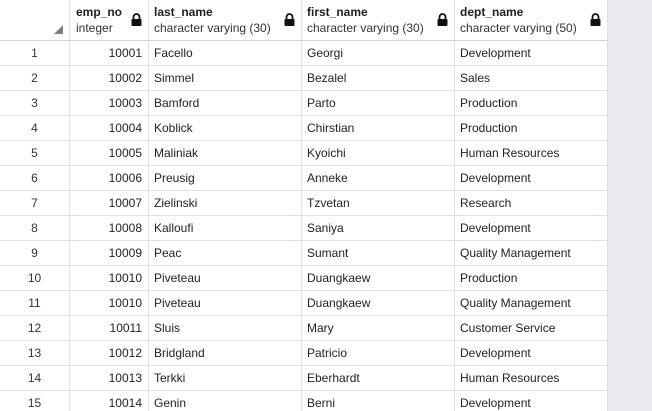 Image resolution: width=652 pixels, height=411 pixels. What do you see at coordinates (183, 12) in the screenshot?
I see `column-name: last_name` at bounding box center [183, 12].